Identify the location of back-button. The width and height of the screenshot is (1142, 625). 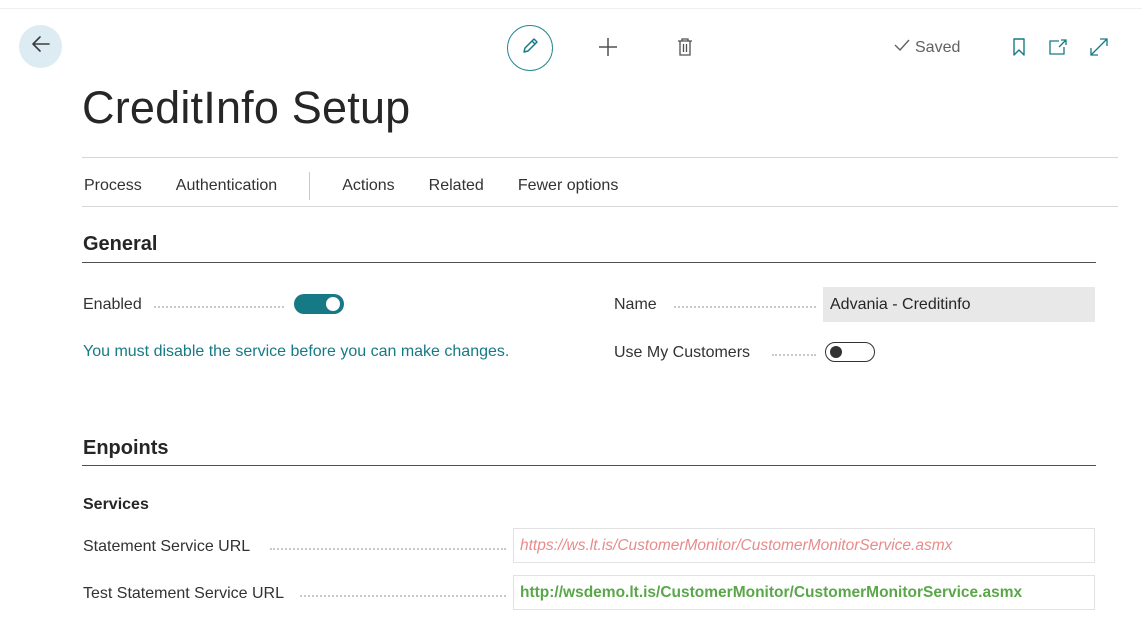
(40, 46).